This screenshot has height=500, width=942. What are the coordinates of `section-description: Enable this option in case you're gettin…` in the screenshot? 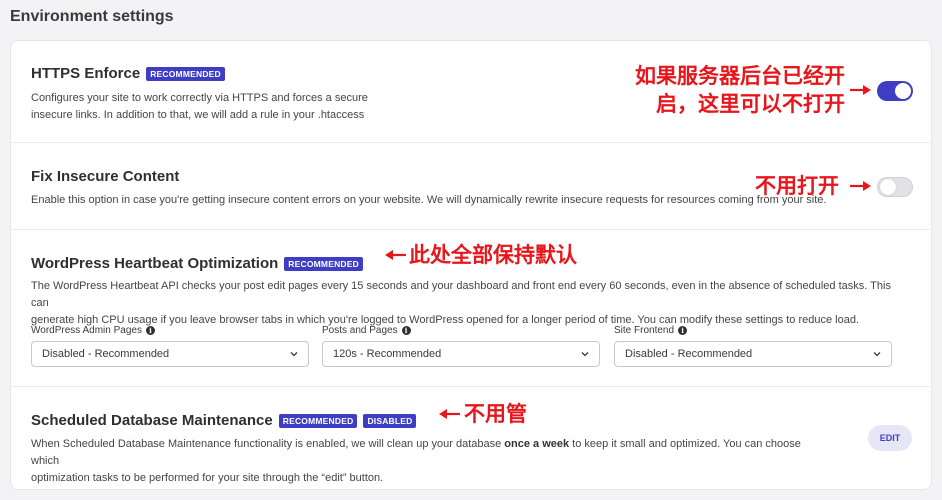 It's located at (428, 200).